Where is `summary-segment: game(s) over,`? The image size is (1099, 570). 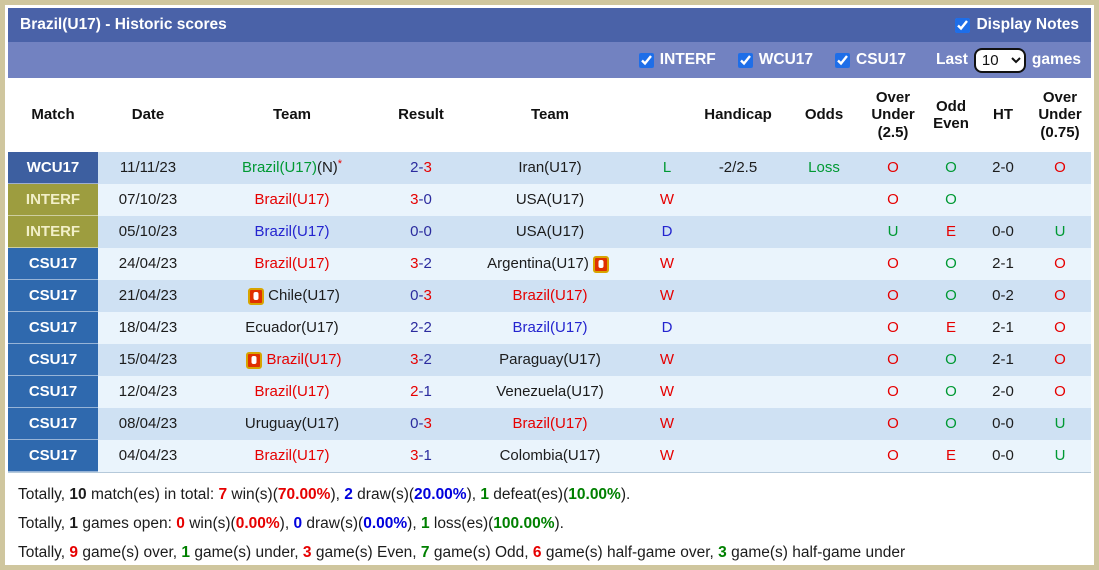
summary-segment: game(s) over, is located at coordinates (130, 552).